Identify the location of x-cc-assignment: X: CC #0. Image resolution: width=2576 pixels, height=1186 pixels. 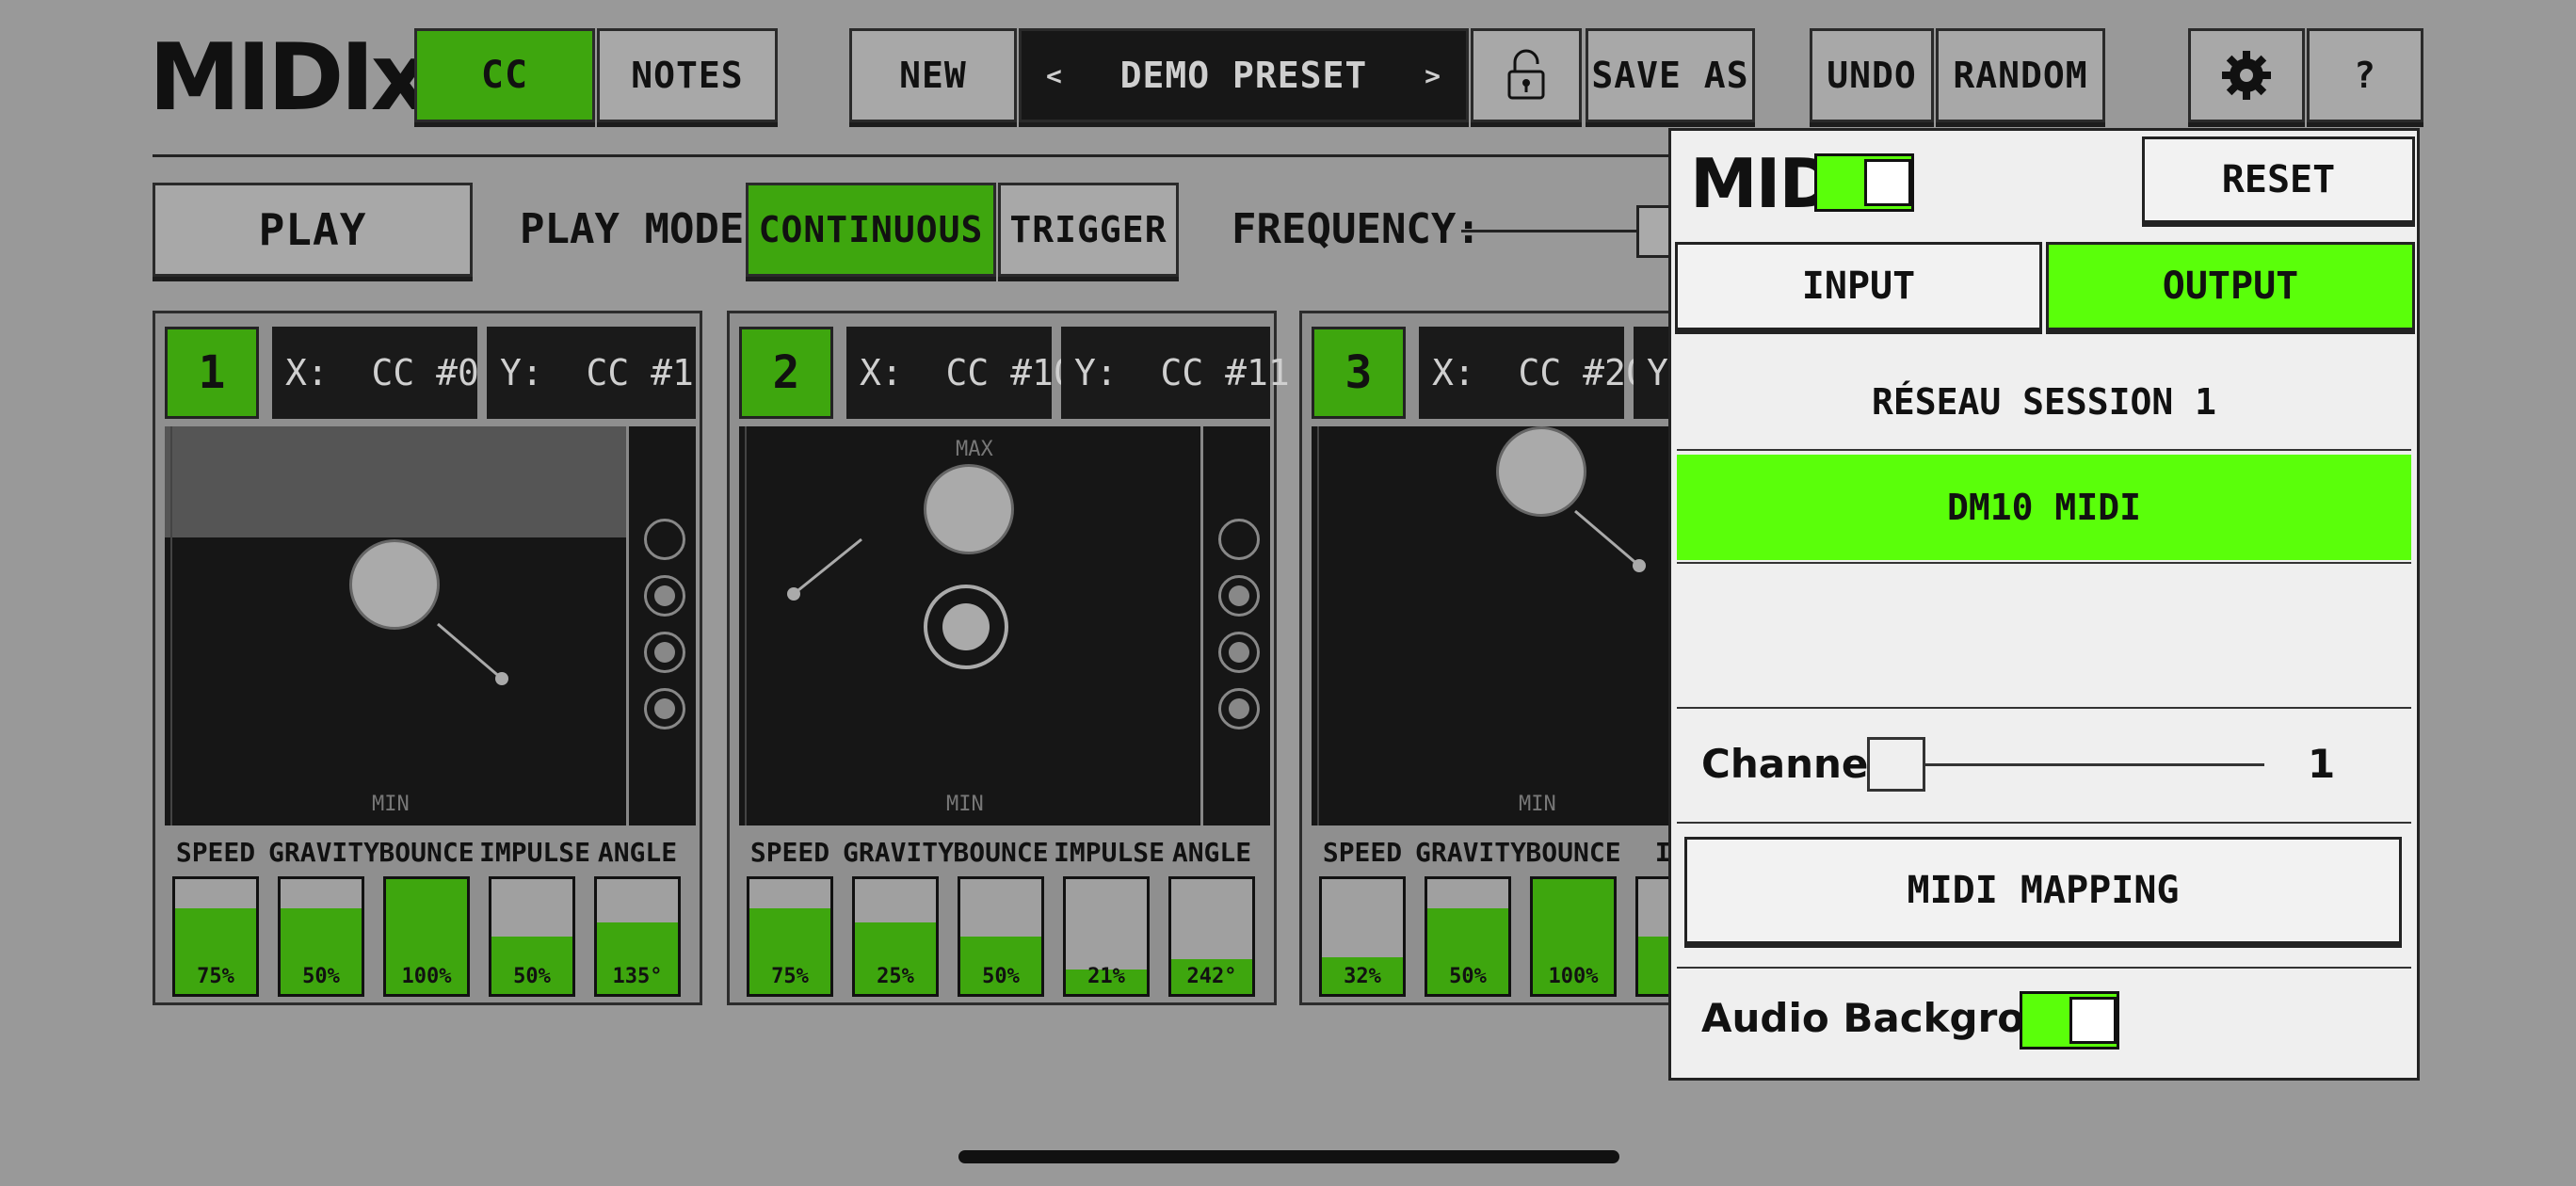
(375, 373).